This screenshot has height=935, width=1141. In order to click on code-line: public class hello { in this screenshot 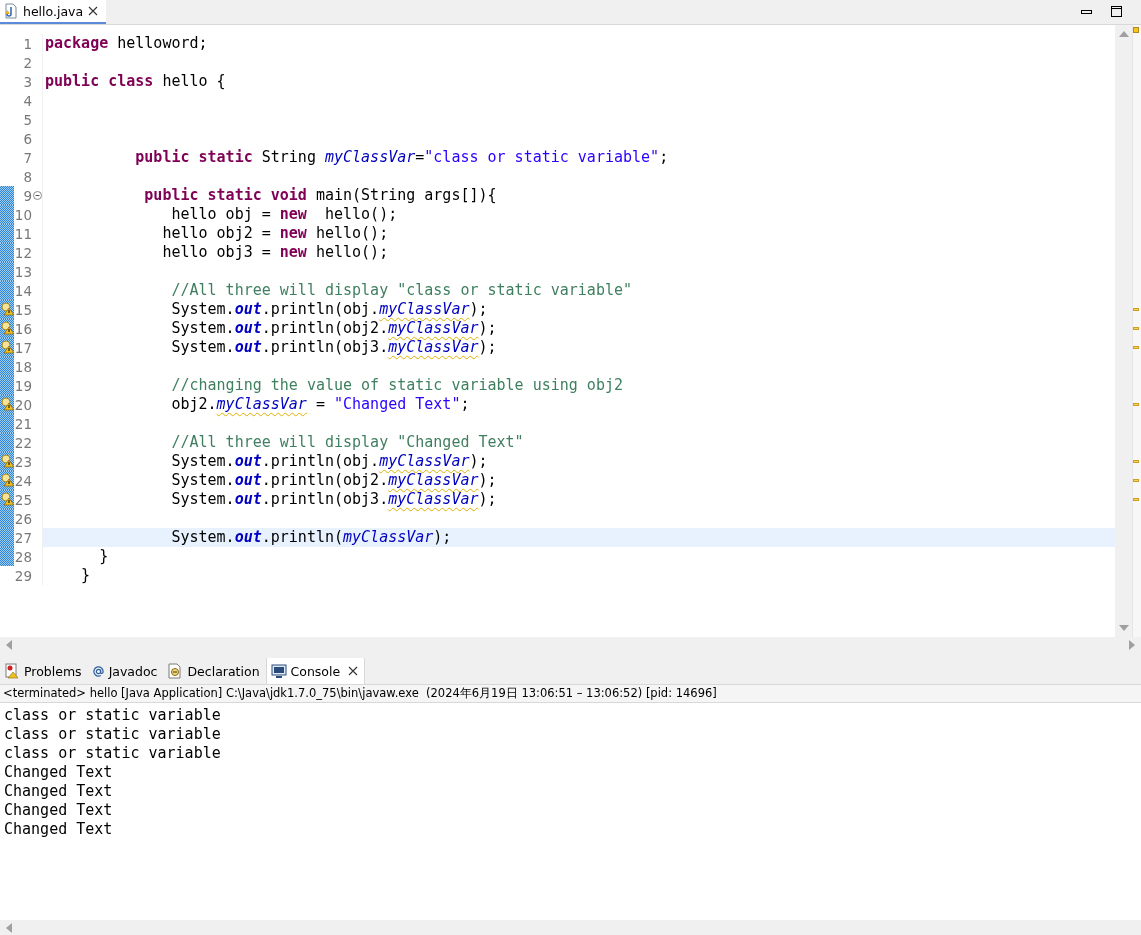, I will do `click(135, 81)`.